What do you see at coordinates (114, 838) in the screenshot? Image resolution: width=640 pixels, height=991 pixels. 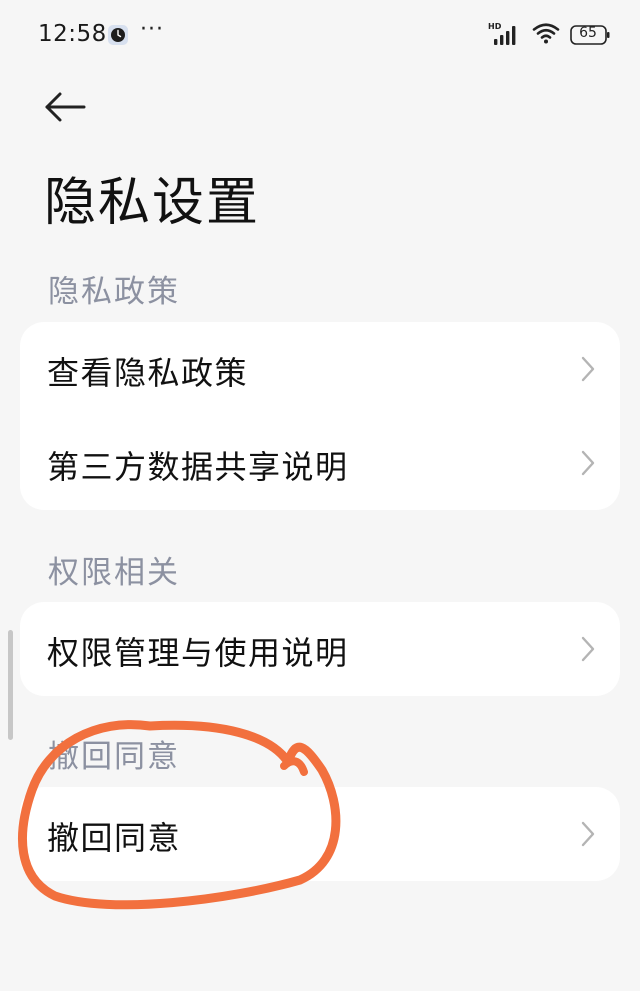 I see `list-item-label: 撤回同意` at bounding box center [114, 838].